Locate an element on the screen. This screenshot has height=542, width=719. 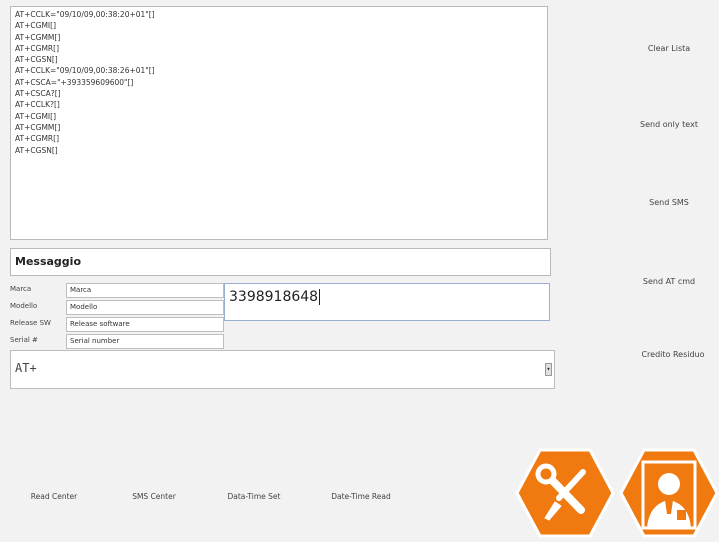
phone-number-input: 3398918648 is located at coordinates (387, 302).